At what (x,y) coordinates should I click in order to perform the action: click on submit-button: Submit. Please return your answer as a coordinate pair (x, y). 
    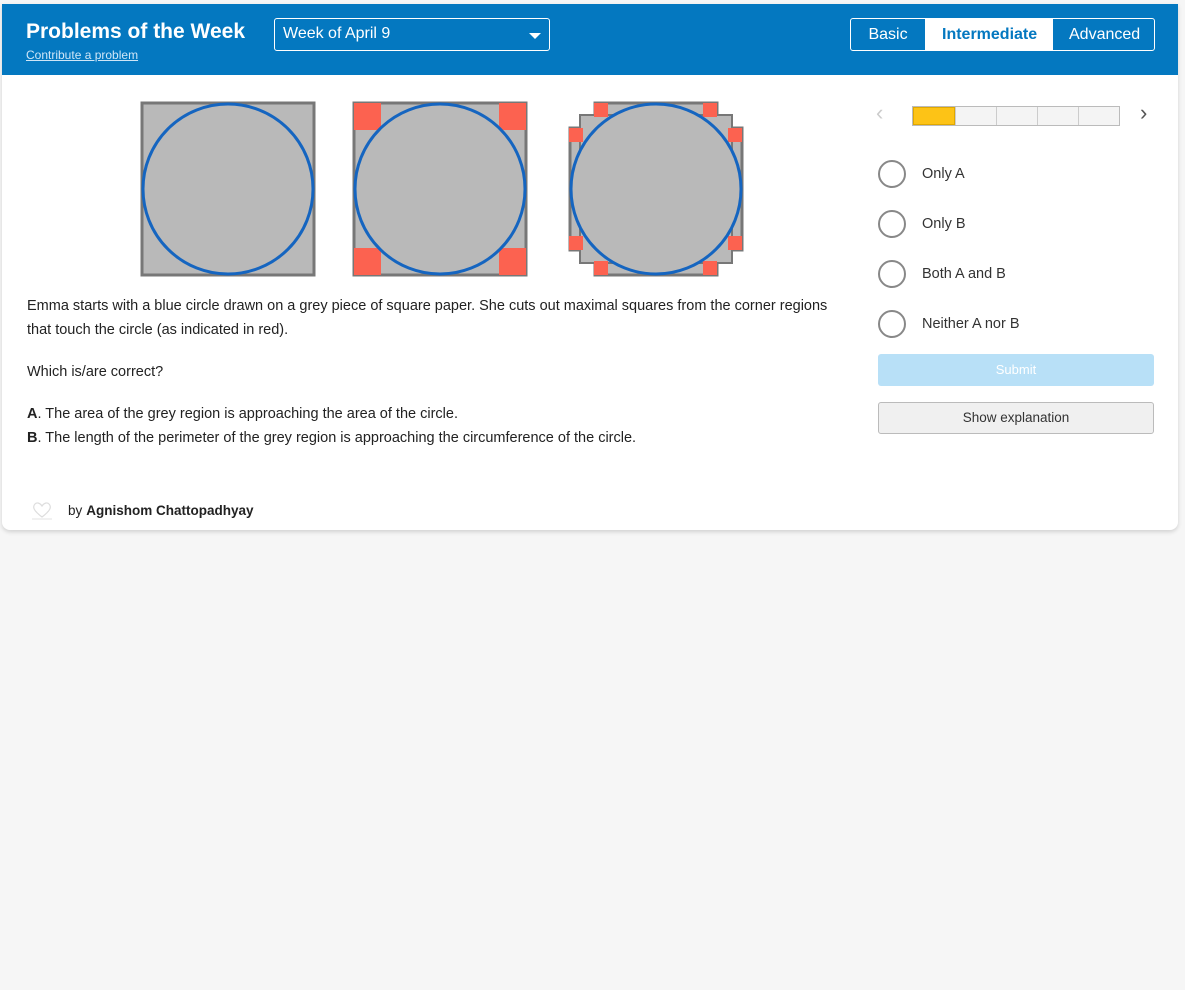
    Looking at the image, I should click on (1016, 370).